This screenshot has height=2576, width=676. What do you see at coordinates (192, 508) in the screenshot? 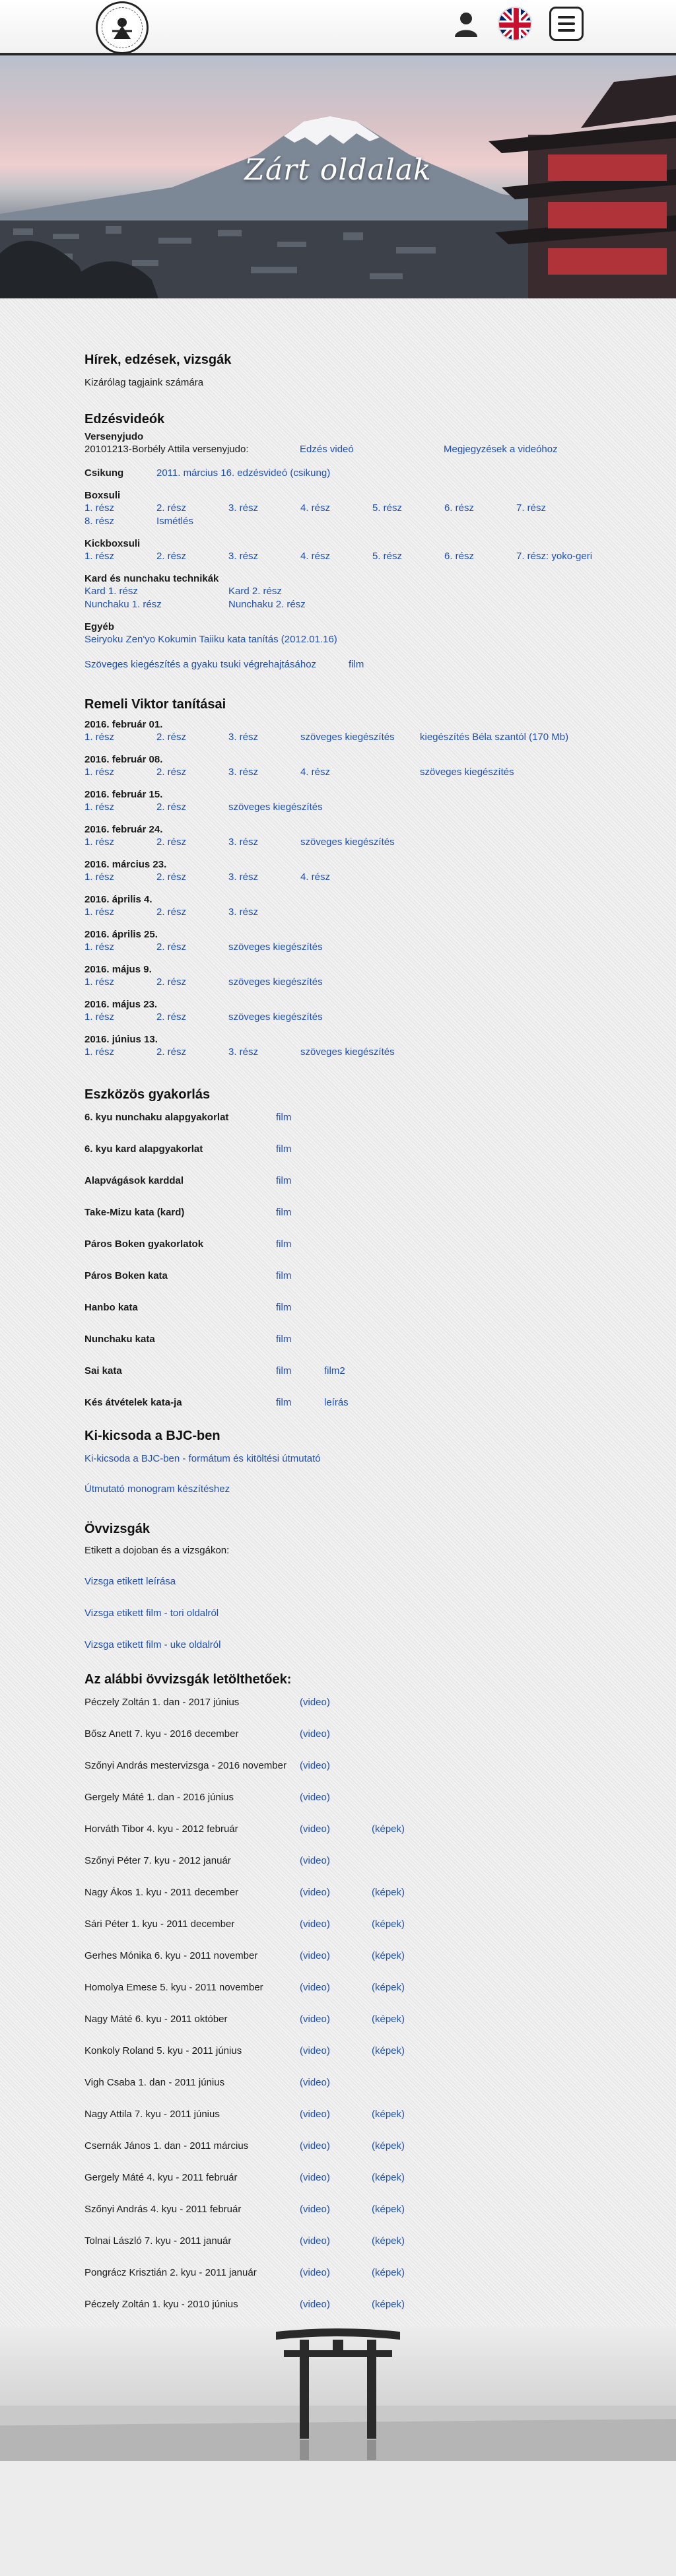
I see `boxsuli-part-link: 2. rész` at bounding box center [192, 508].